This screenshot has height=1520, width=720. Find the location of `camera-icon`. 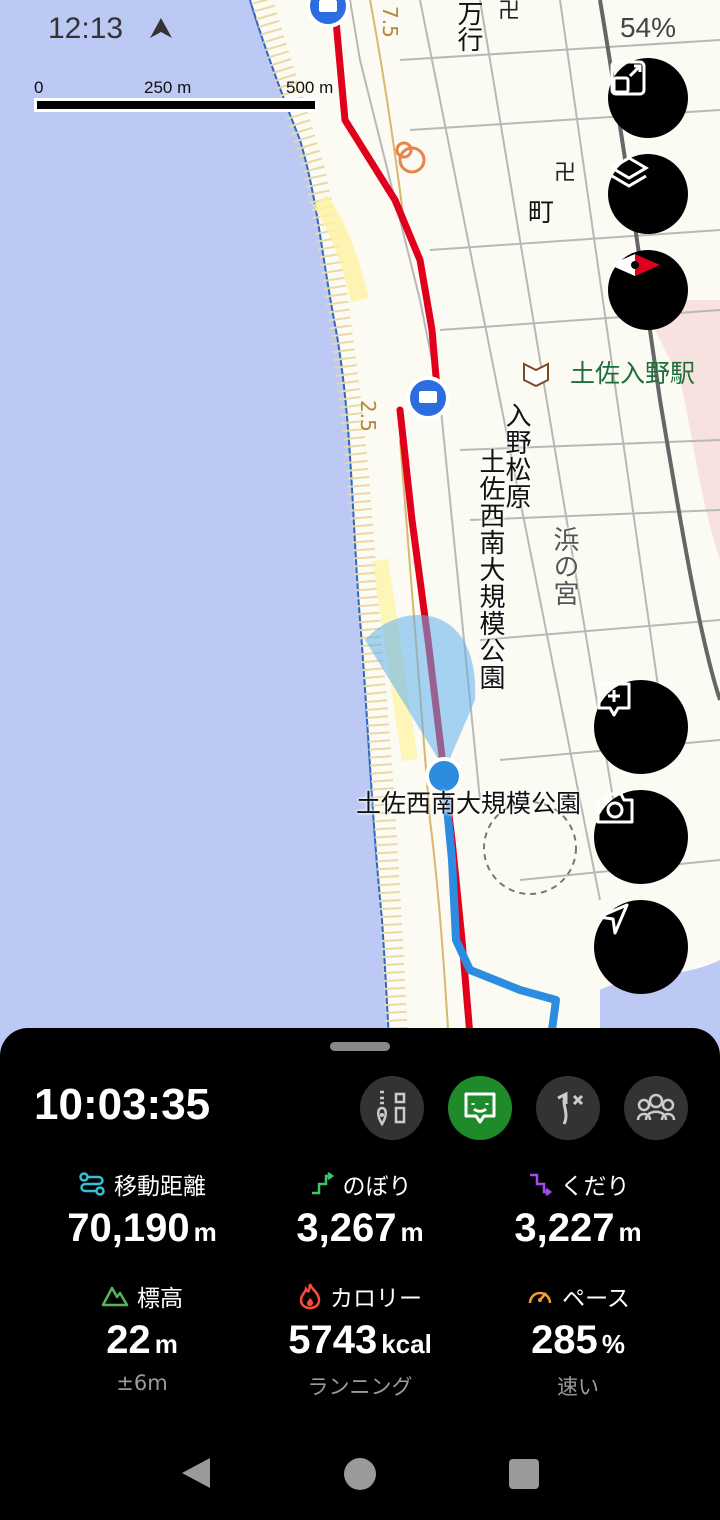

camera-icon is located at coordinates (615, 808).